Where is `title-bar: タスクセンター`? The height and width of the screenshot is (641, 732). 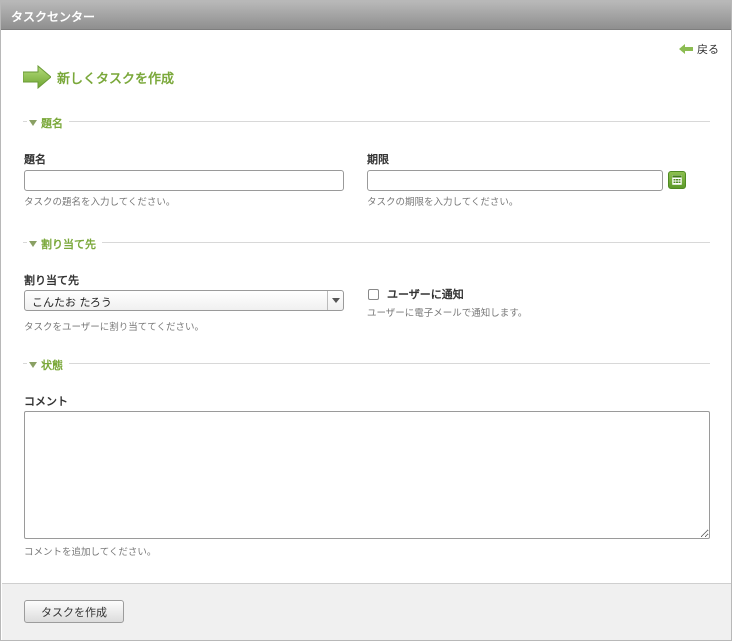
title-bar: タスクセンター is located at coordinates (366, 15).